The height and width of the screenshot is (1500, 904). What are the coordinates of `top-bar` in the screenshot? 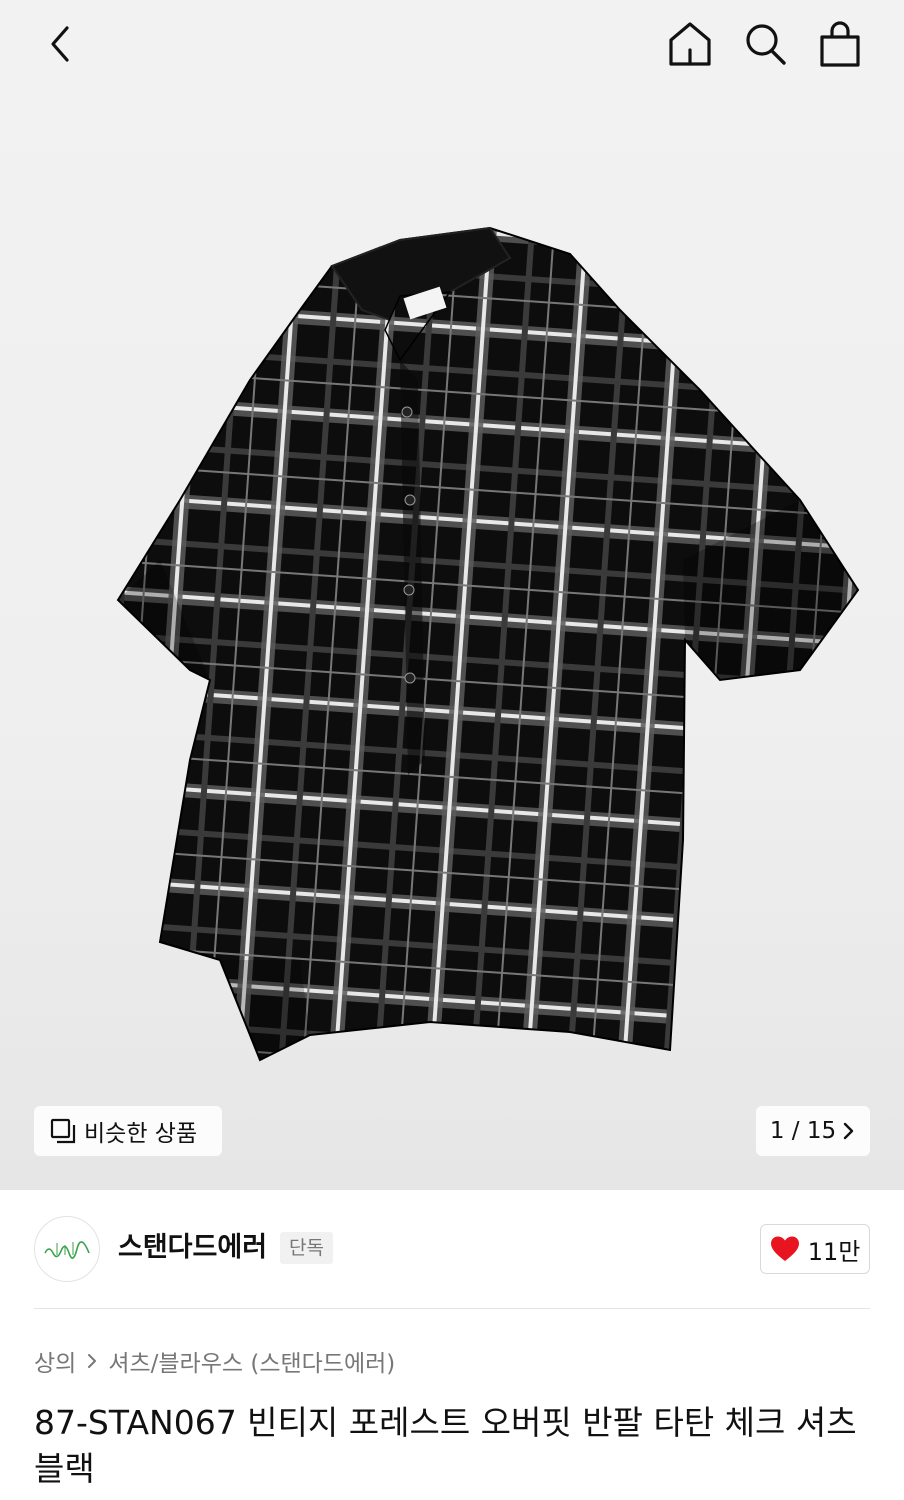 It's located at (452, 46).